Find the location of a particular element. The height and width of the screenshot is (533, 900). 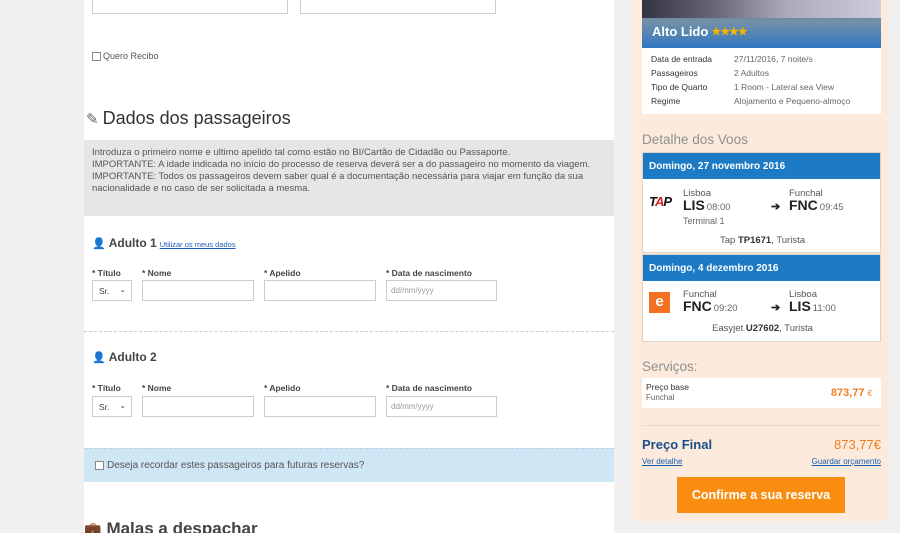

to-time: 09:45 is located at coordinates (831, 207).